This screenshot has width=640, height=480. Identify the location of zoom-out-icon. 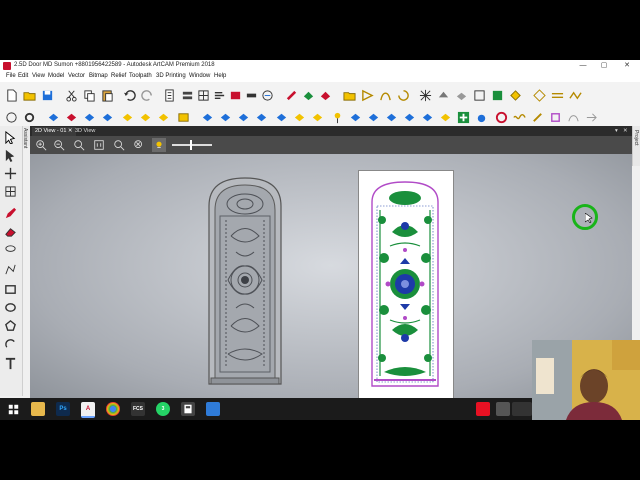
(59, 145).